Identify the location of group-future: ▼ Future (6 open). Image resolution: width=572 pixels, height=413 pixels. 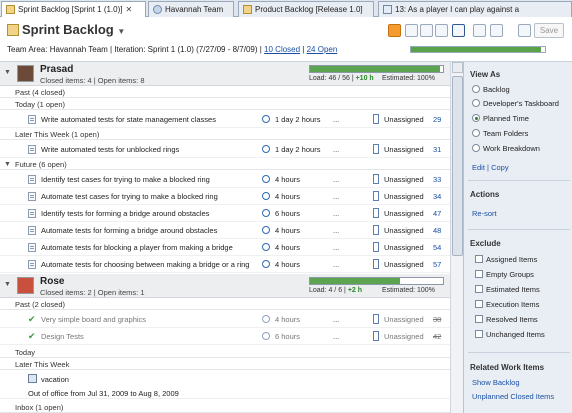
(225, 164).